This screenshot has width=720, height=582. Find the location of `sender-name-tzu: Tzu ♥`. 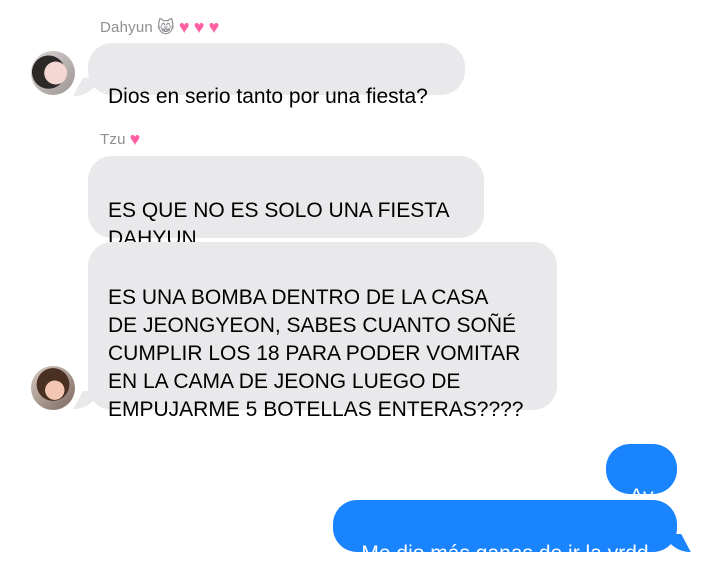

sender-name-tzu: Tzu ♥ is located at coordinates (120, 139).